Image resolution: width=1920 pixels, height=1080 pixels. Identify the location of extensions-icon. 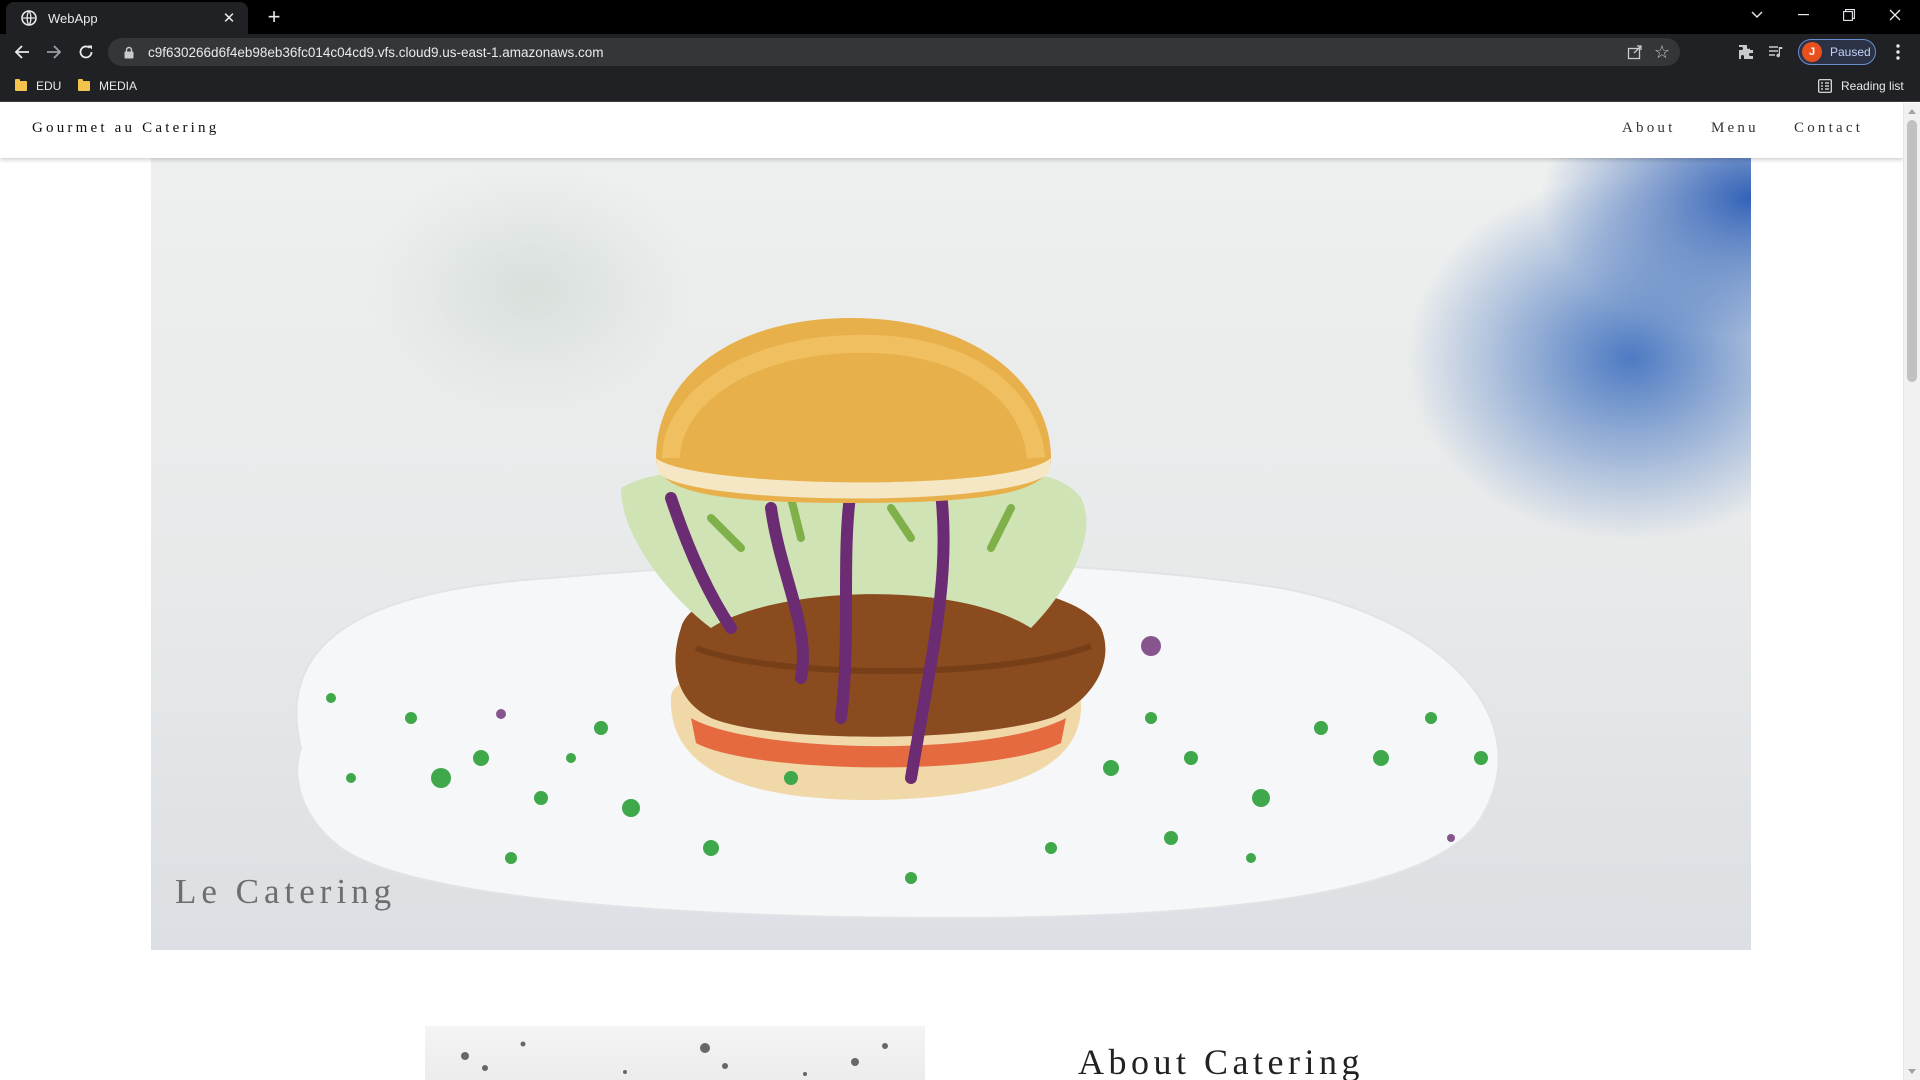
(1746, 52).